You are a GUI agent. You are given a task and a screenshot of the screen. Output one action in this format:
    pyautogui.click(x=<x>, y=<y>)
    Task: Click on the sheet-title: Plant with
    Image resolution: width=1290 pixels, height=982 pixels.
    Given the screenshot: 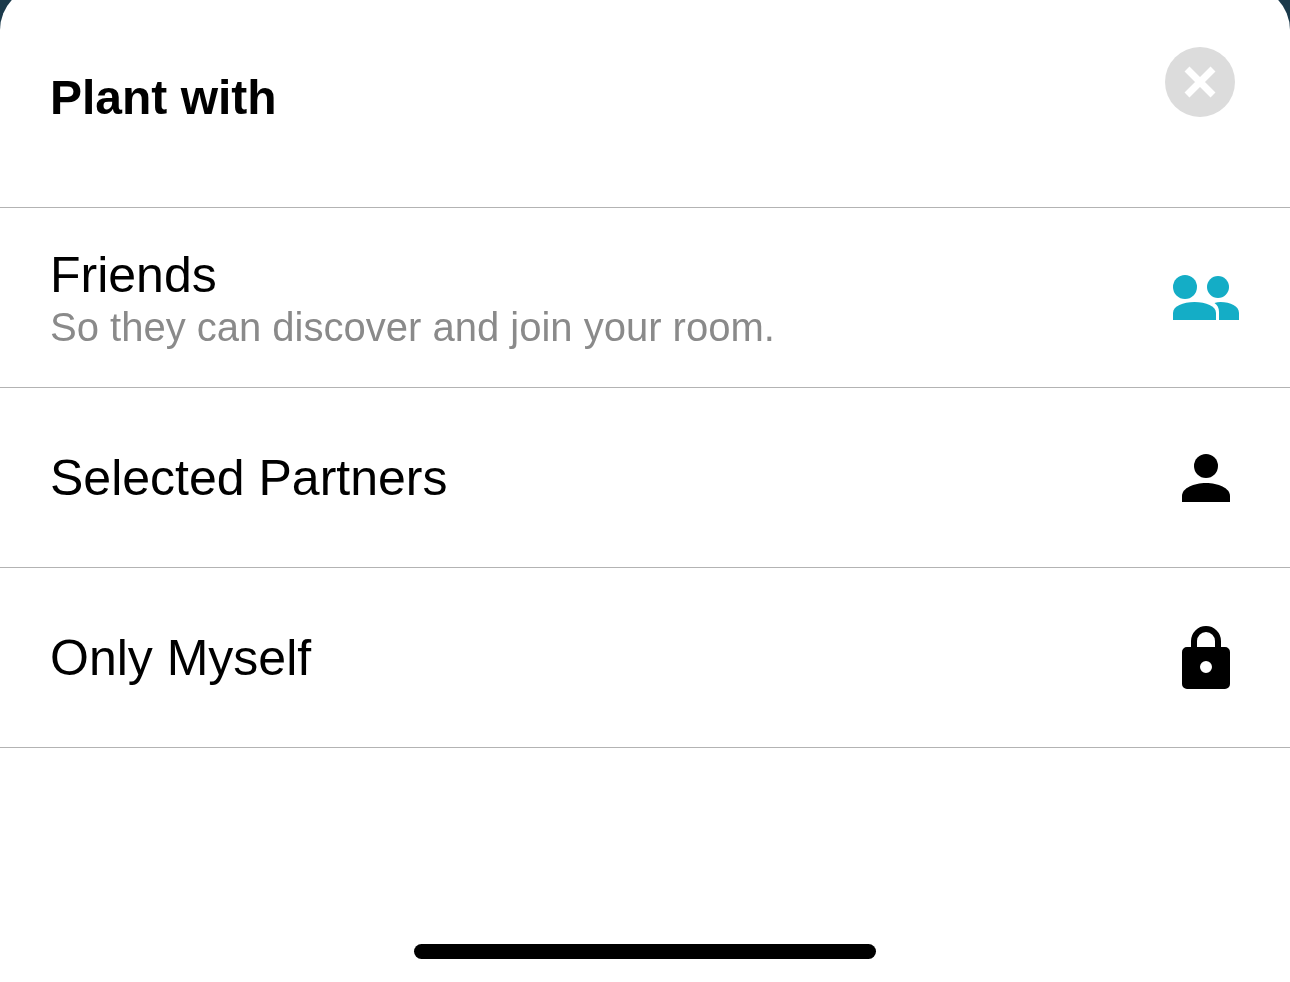 What is the action you would take?
    pyautogui.click(x=163, y=98)
    